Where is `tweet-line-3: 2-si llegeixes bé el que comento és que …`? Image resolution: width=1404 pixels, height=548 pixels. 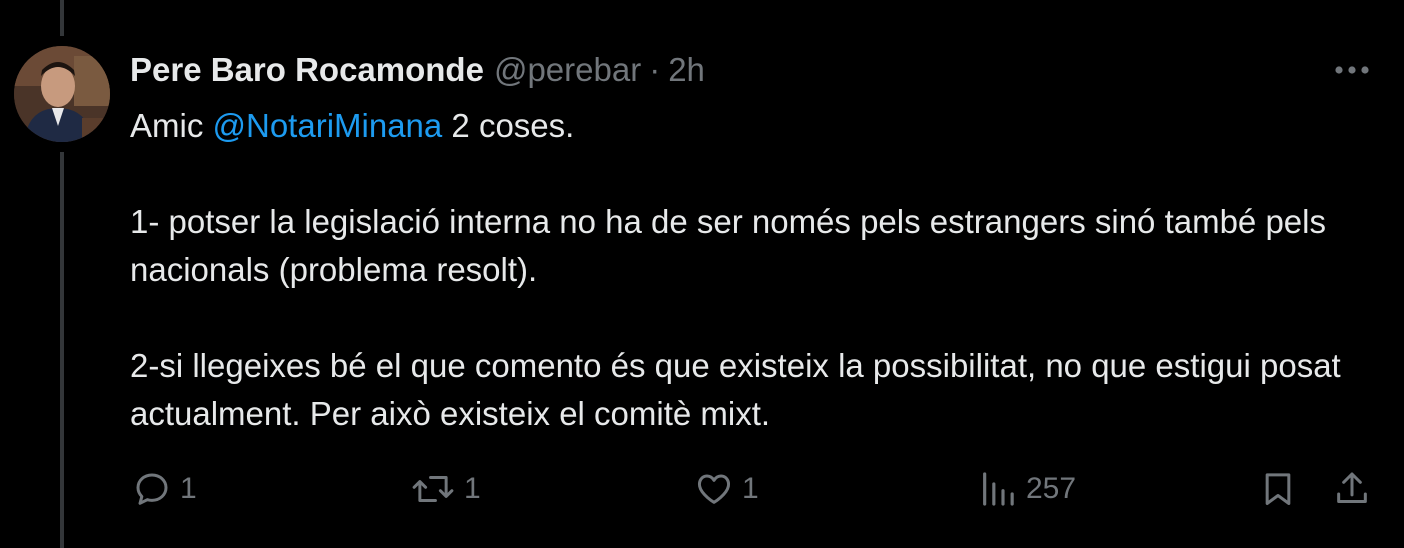 tweet-line-3: 2-si llegeixes bé el que comento és que … is located at coordinates (735, 389).